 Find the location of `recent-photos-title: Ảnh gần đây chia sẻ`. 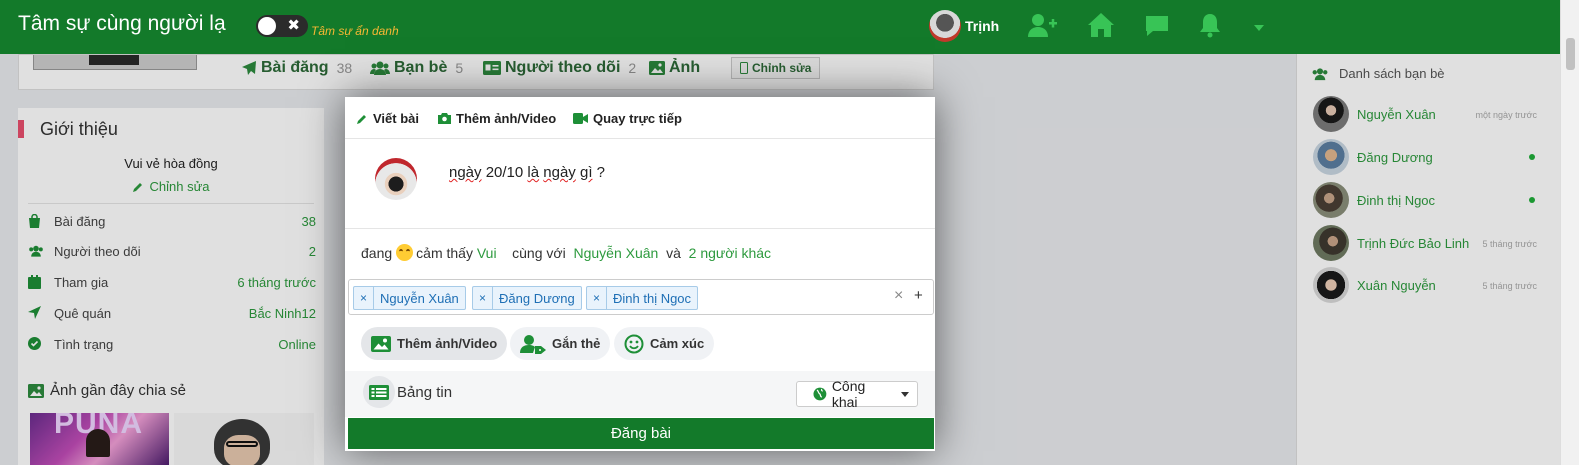

recent-photos-title: Ảnh gần đây chia sẻ is located at coordinates (118, 390).